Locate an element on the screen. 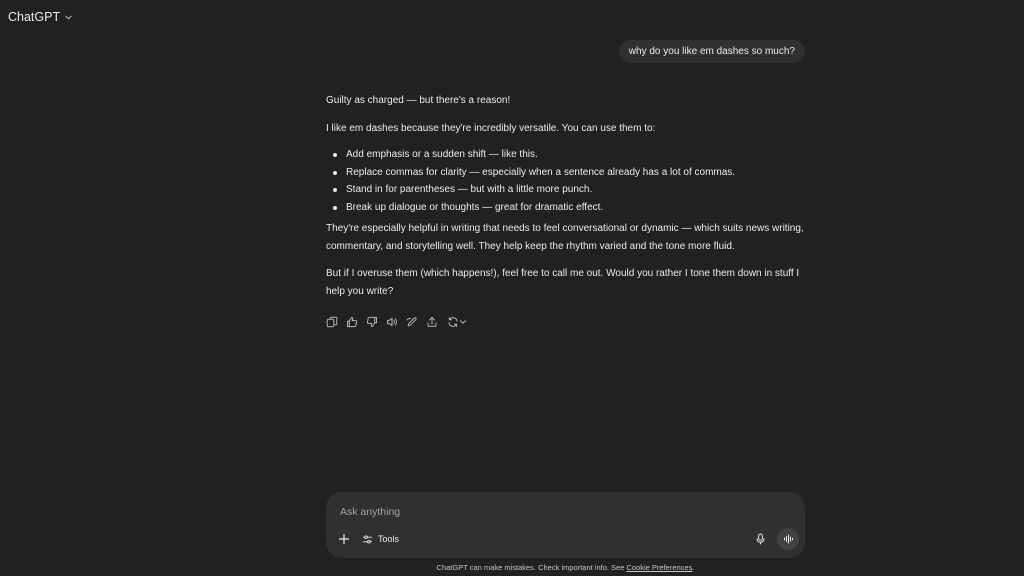 This screenshot has width=1024, height=576. model-switcher: ChatGPT is located at coordinates (40, 17).